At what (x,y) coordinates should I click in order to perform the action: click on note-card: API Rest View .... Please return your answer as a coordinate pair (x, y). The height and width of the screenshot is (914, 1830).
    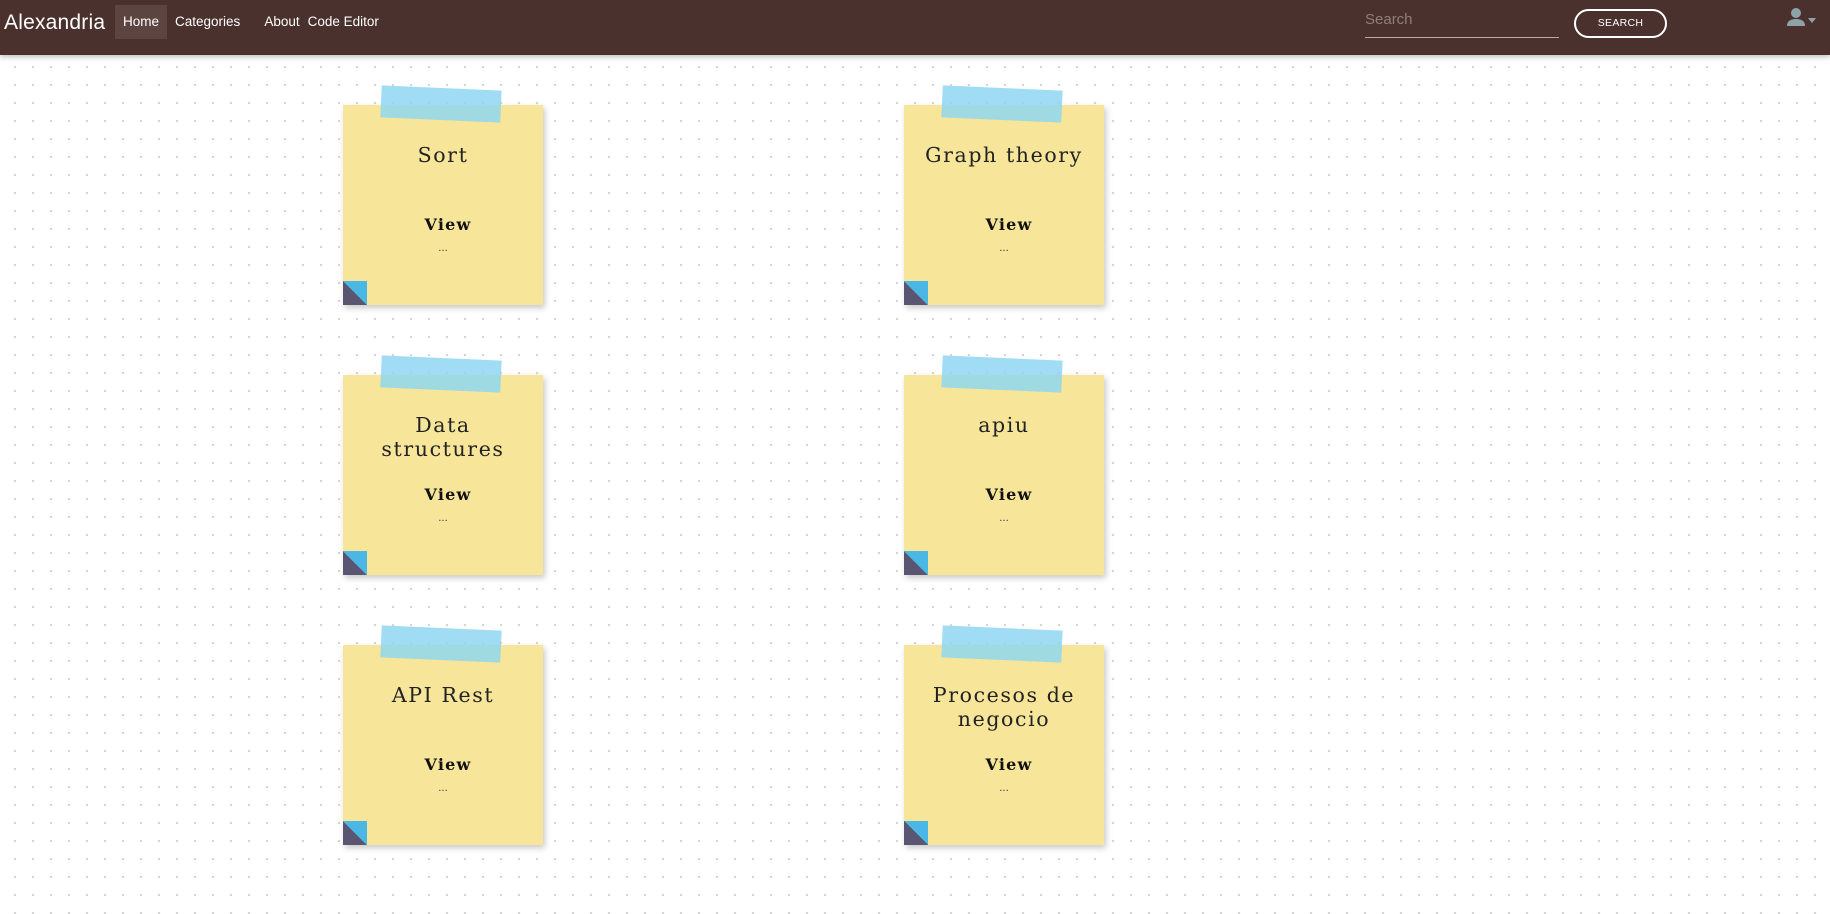
    Looking at the image, I should click on (443, 735).